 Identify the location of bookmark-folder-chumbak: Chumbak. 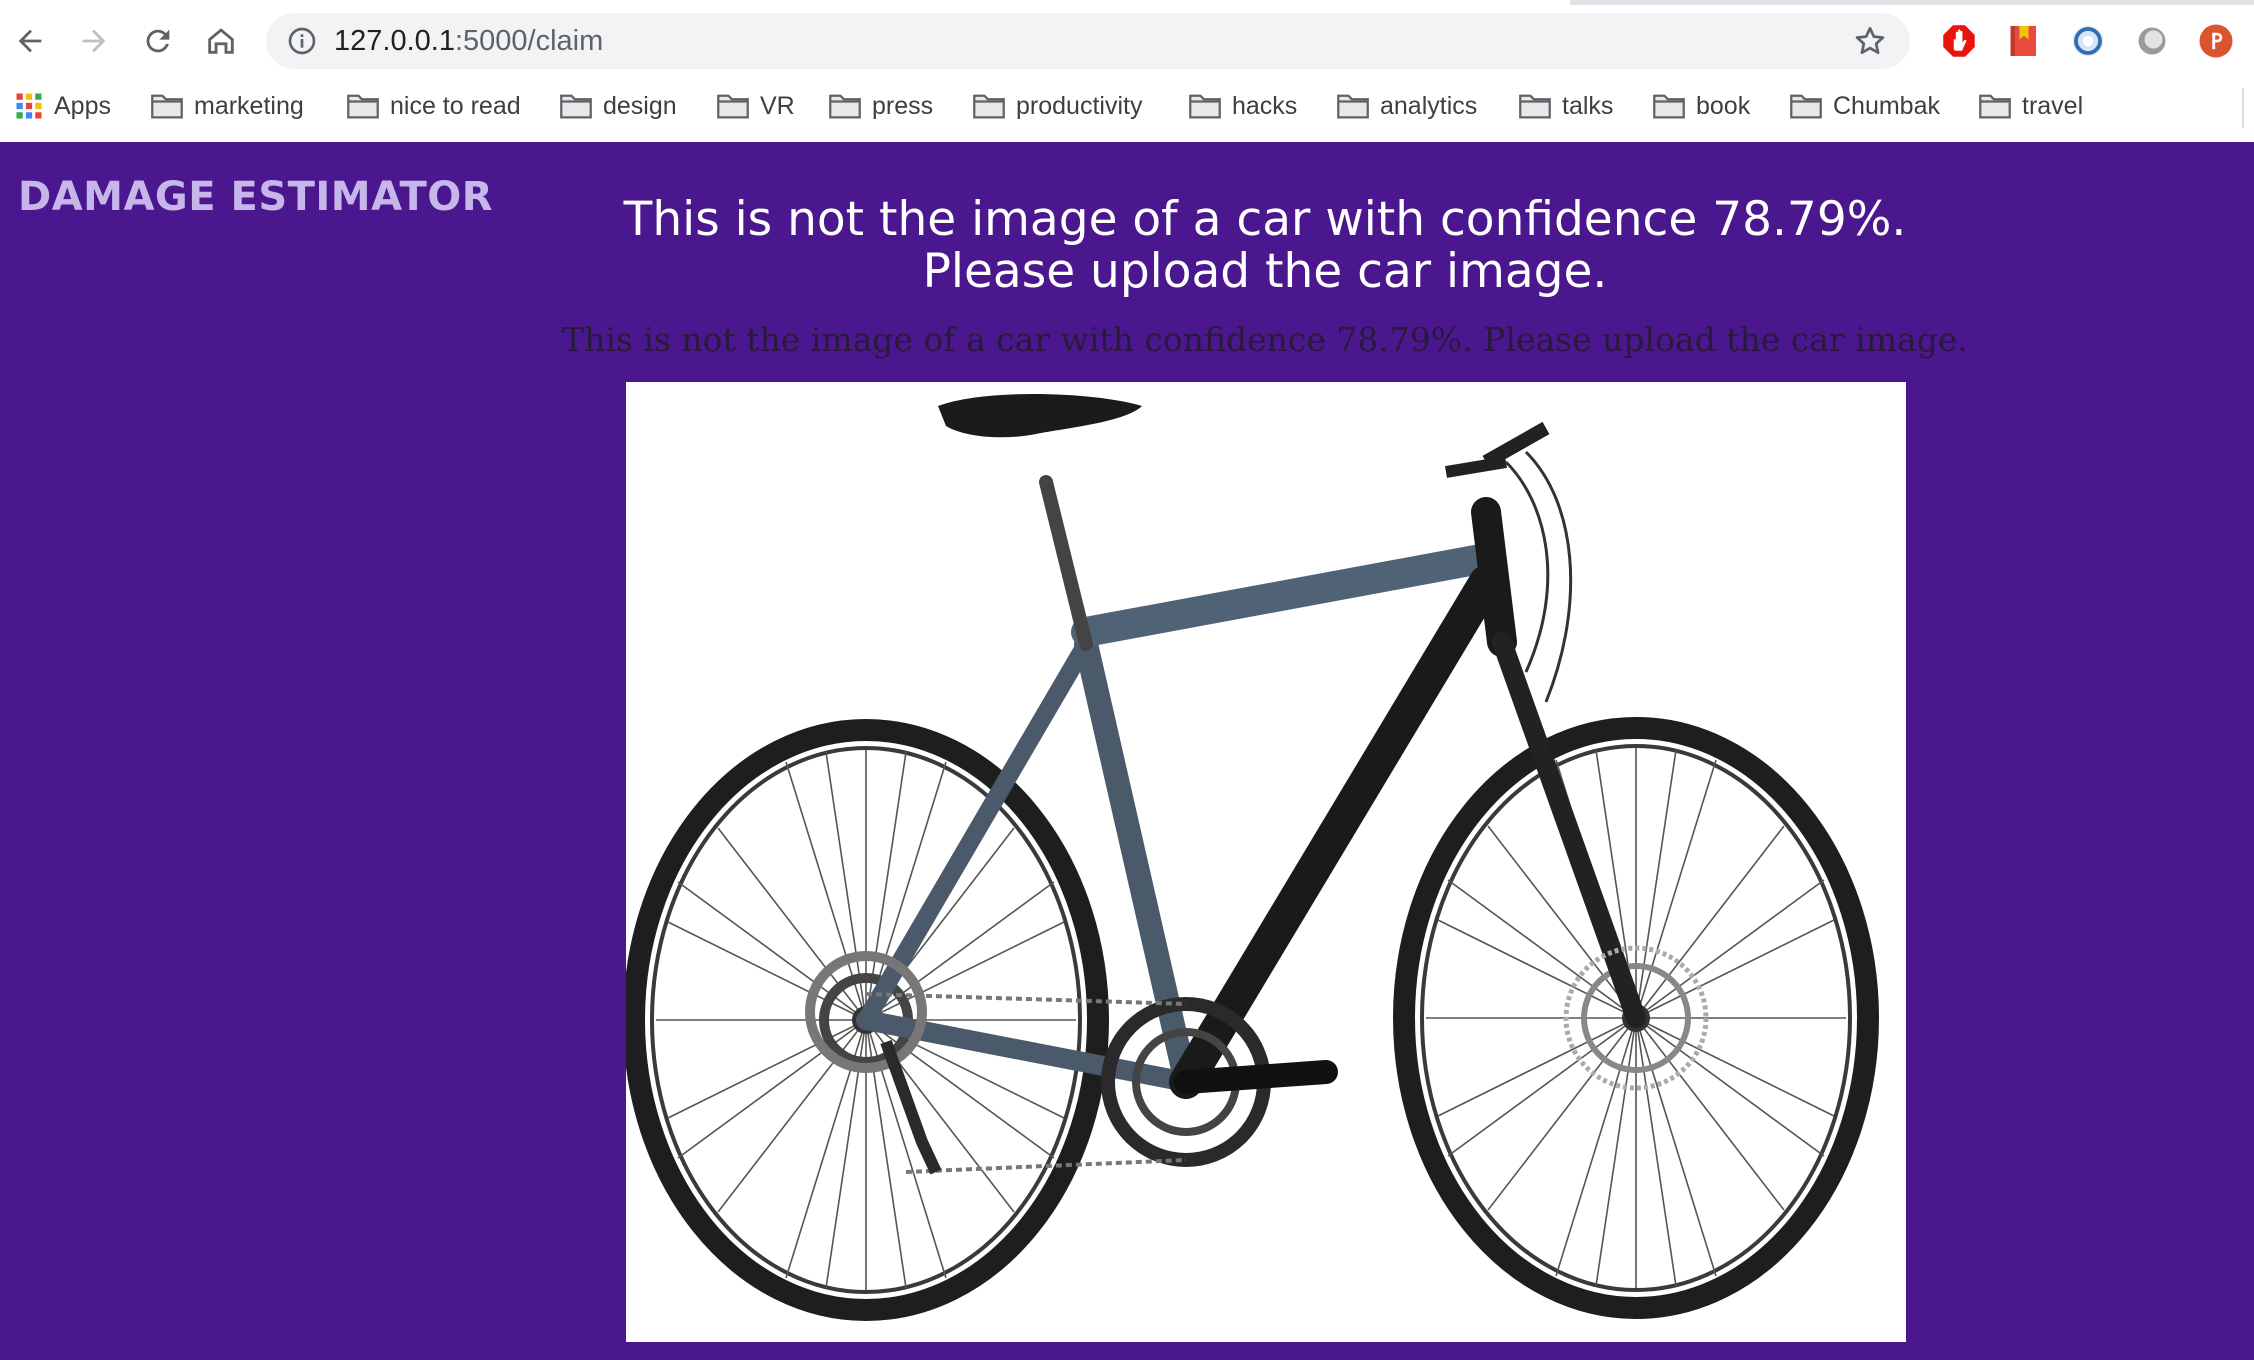
(1864, 106).